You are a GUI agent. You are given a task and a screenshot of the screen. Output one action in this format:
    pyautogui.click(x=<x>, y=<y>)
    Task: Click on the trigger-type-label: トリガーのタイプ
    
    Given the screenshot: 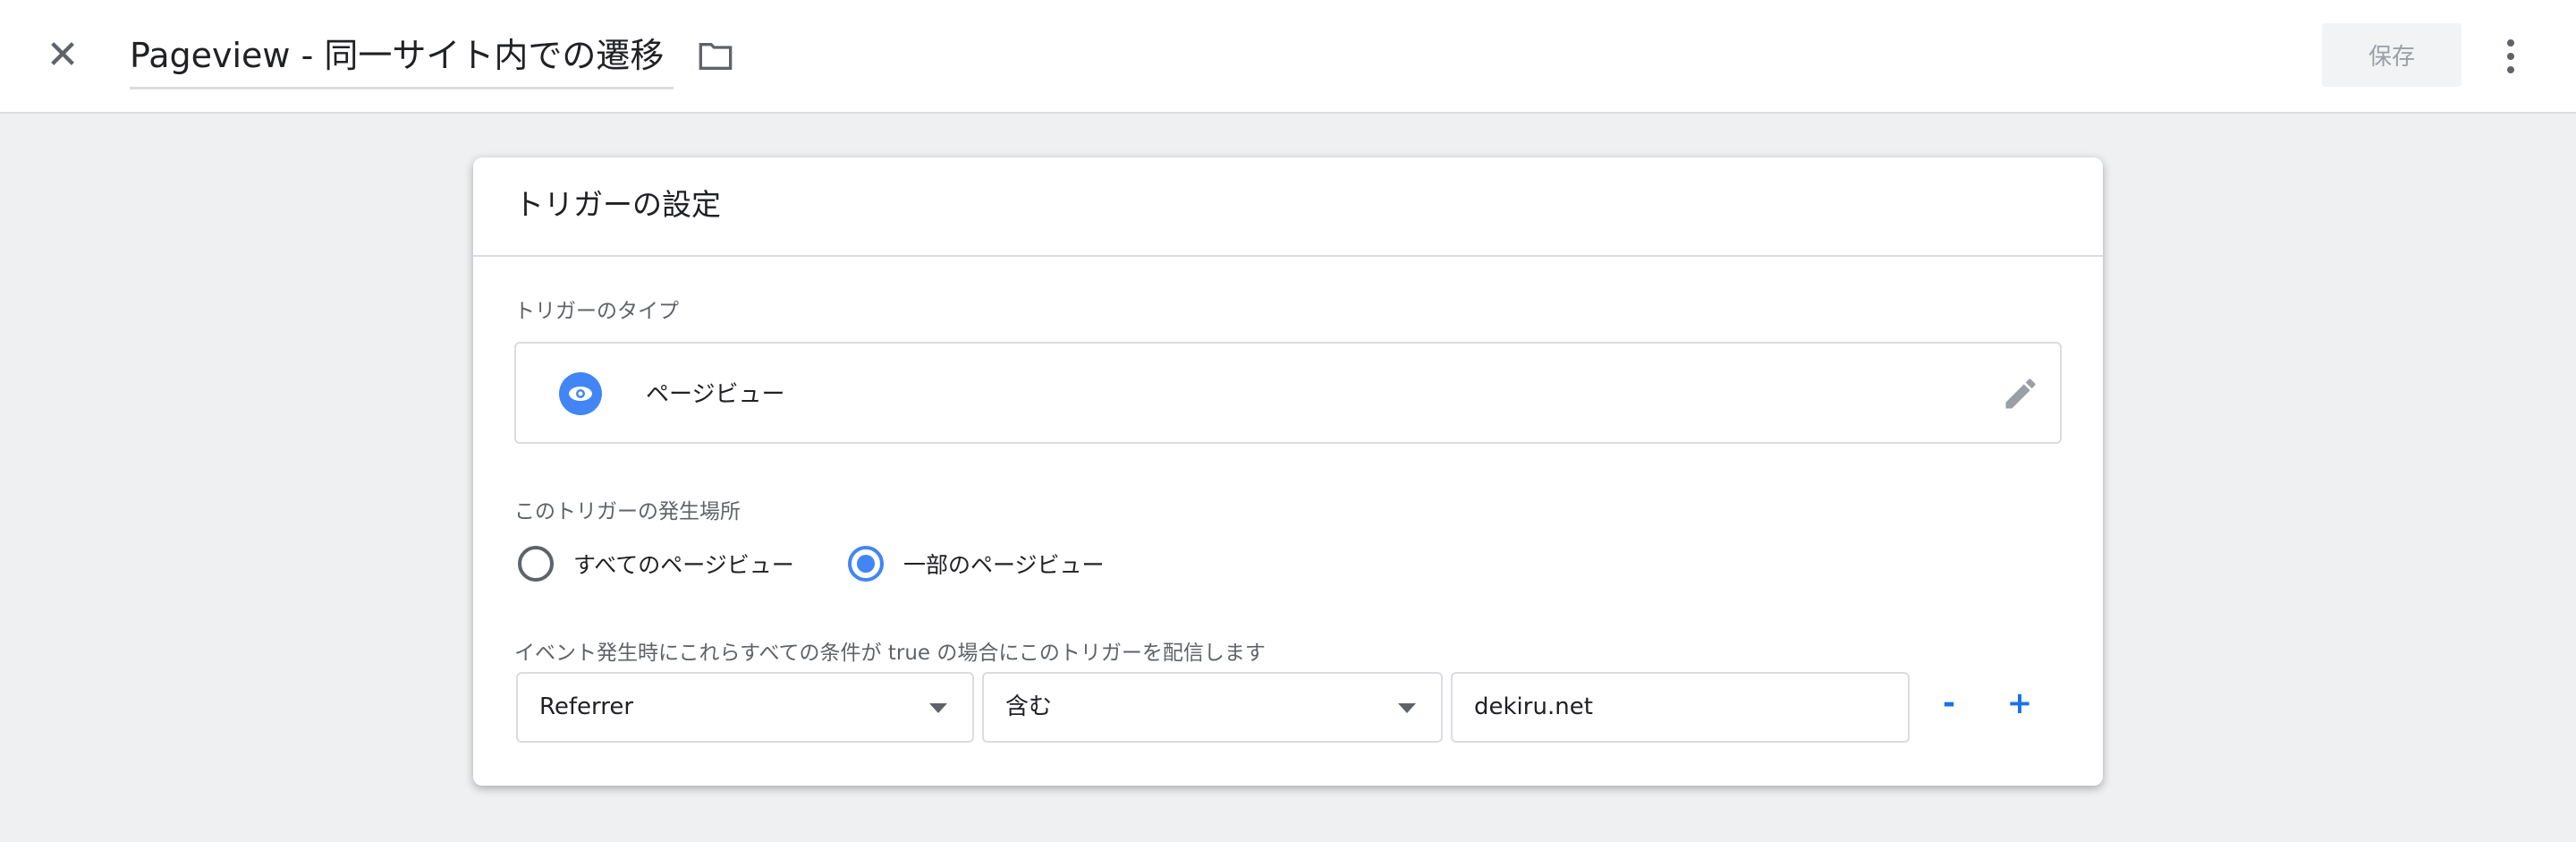 What is the action you would take?
    pyautogui.click(x=596, y=312)
    